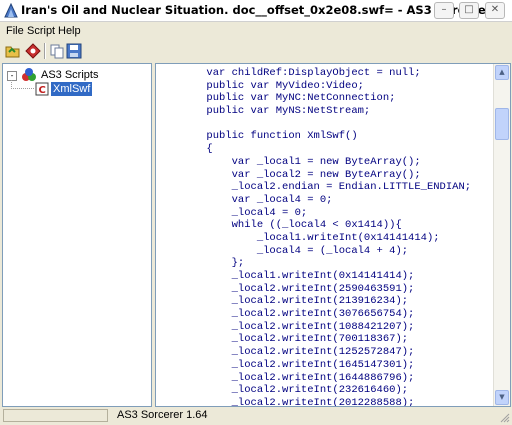  I want to click on code-line: while ((_local4 < 0x1414)){, so click(326, 225).